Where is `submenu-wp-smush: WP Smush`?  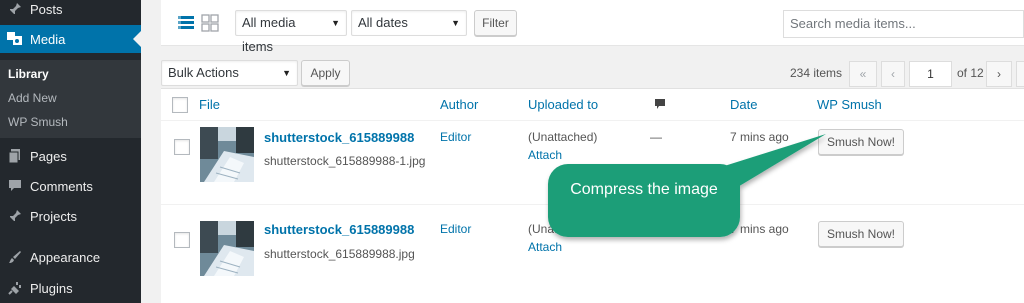
submenu-wp-smush: WP Smush is located at coordinates (38, 122).